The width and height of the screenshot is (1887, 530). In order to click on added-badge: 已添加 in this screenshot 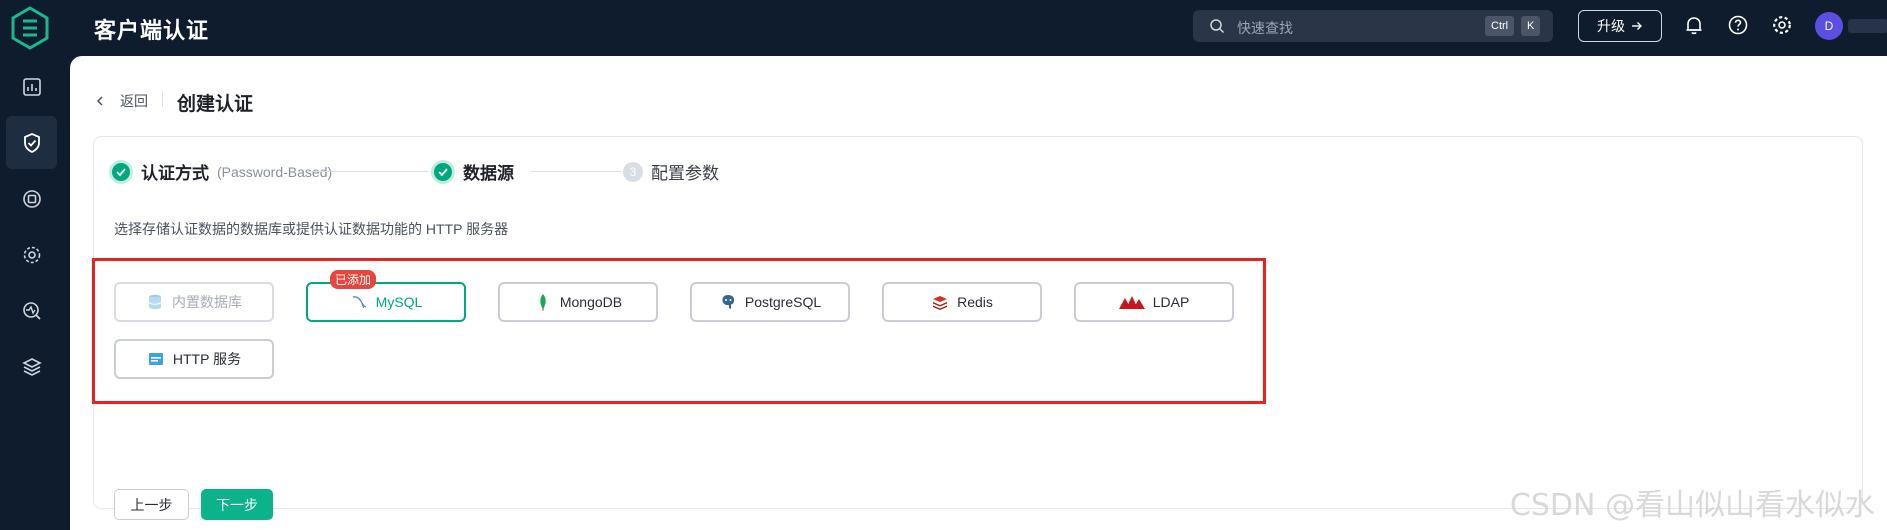, I will do `click(353, 279)`.